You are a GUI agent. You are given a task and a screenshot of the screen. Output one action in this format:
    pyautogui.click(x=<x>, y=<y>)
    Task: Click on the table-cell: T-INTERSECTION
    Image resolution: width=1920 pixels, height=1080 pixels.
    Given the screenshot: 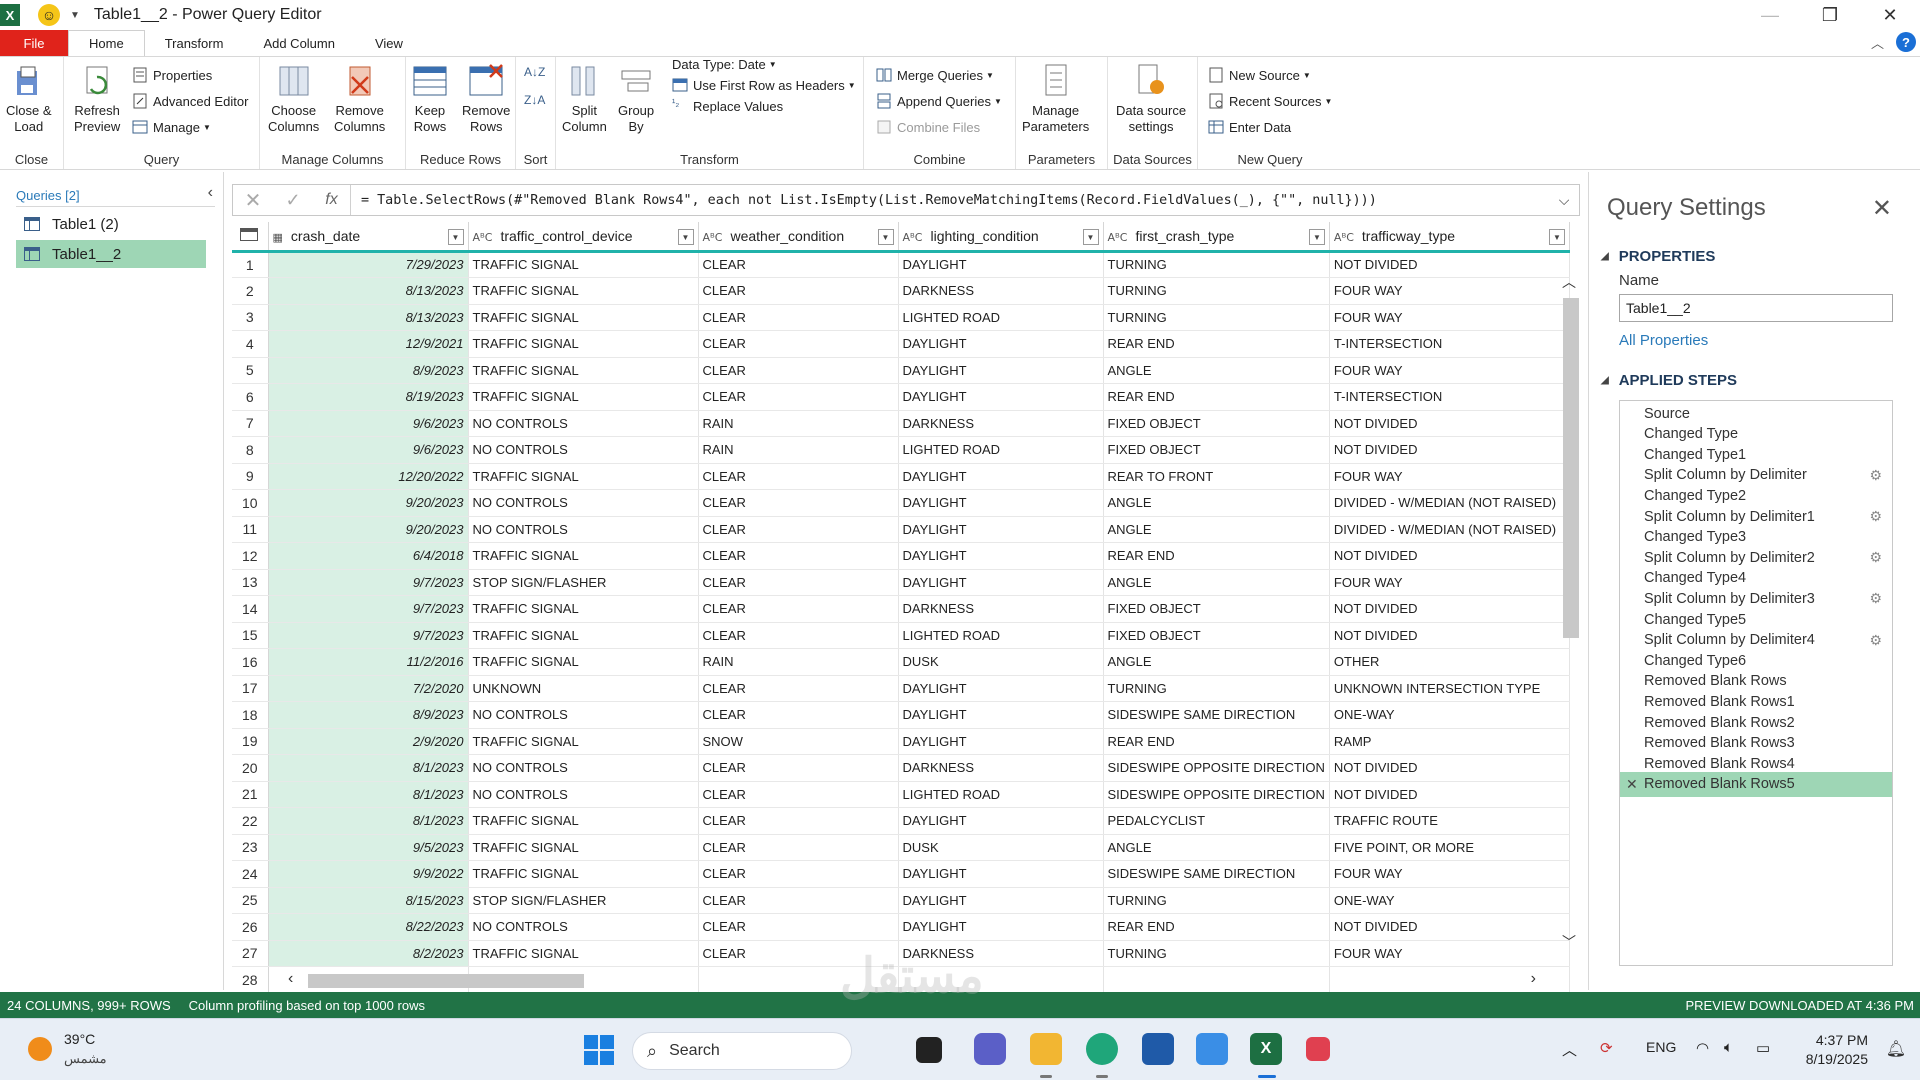 What is the action you would take?
    pyautogui.click(x=1449, y=344)
    